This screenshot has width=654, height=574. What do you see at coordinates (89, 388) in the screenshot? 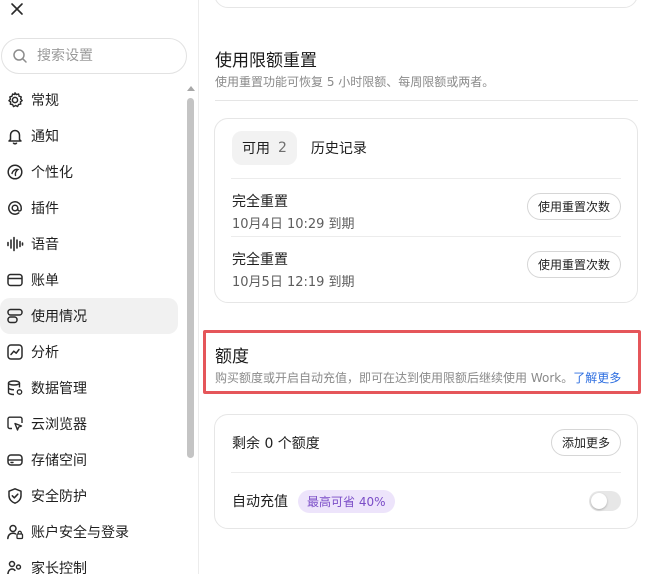
I see `sidebar-item-data-management: 数据管理` at bounding box center [89, 388].